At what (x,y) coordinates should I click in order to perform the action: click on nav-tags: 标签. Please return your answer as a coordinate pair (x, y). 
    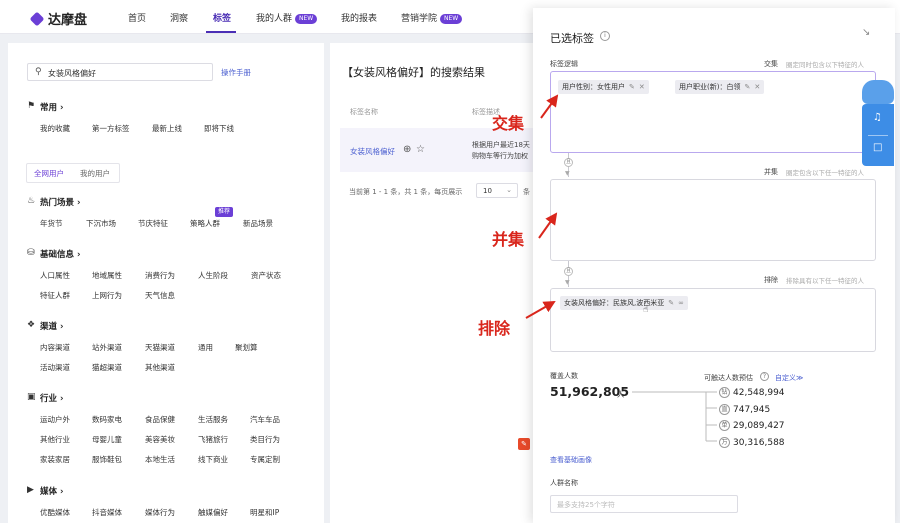
    Looking at the image, I should click on (222, 17).